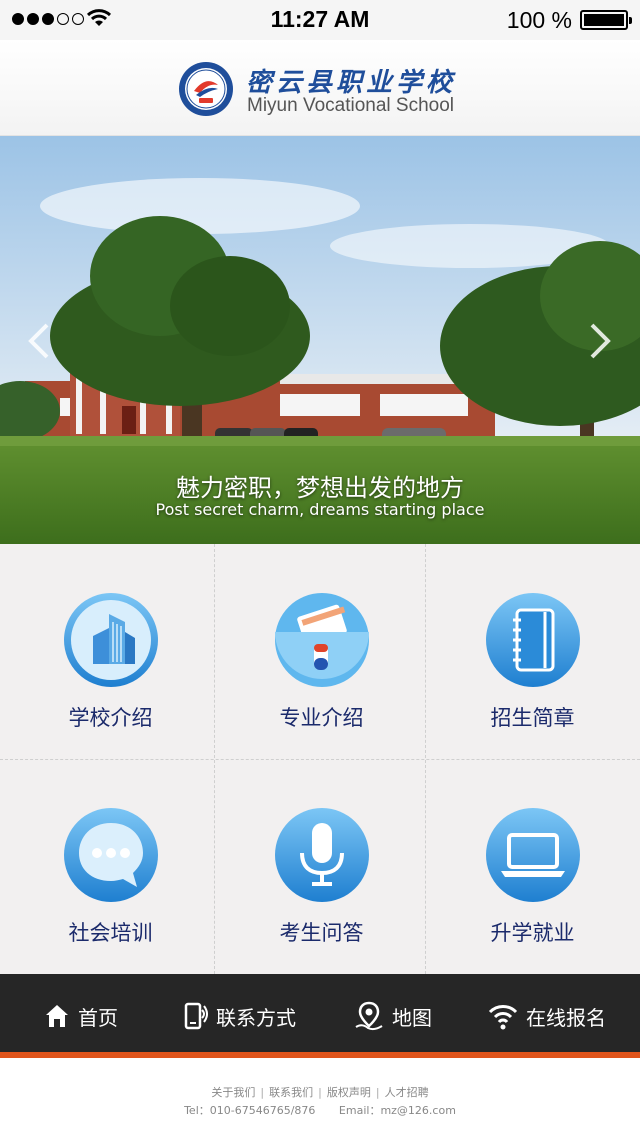 The height and width of the screenshot is (1136, 640). I want to click on footer-link-contact: 联系我们, so click(291, 1092).